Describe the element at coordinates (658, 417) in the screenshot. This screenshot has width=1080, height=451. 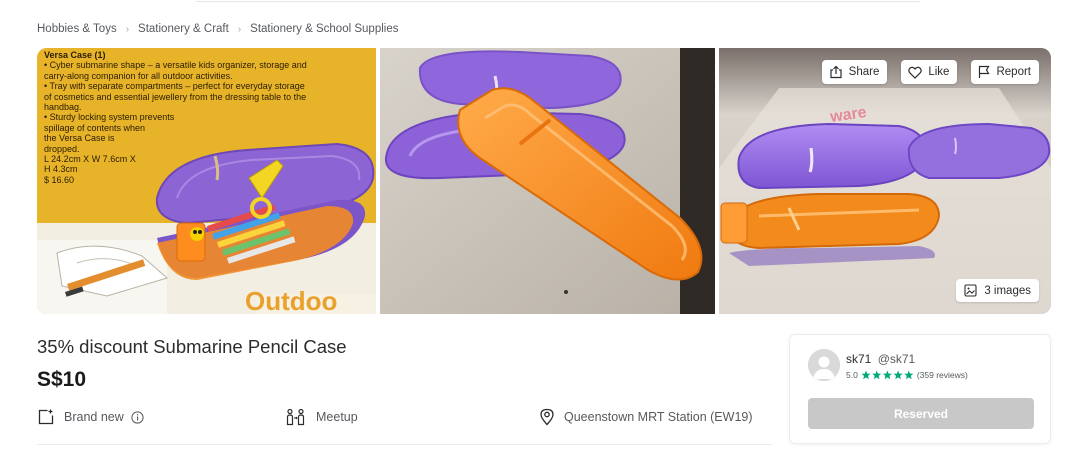
I see `location-label: Queenstown MRT Station (EW19)` at that location.